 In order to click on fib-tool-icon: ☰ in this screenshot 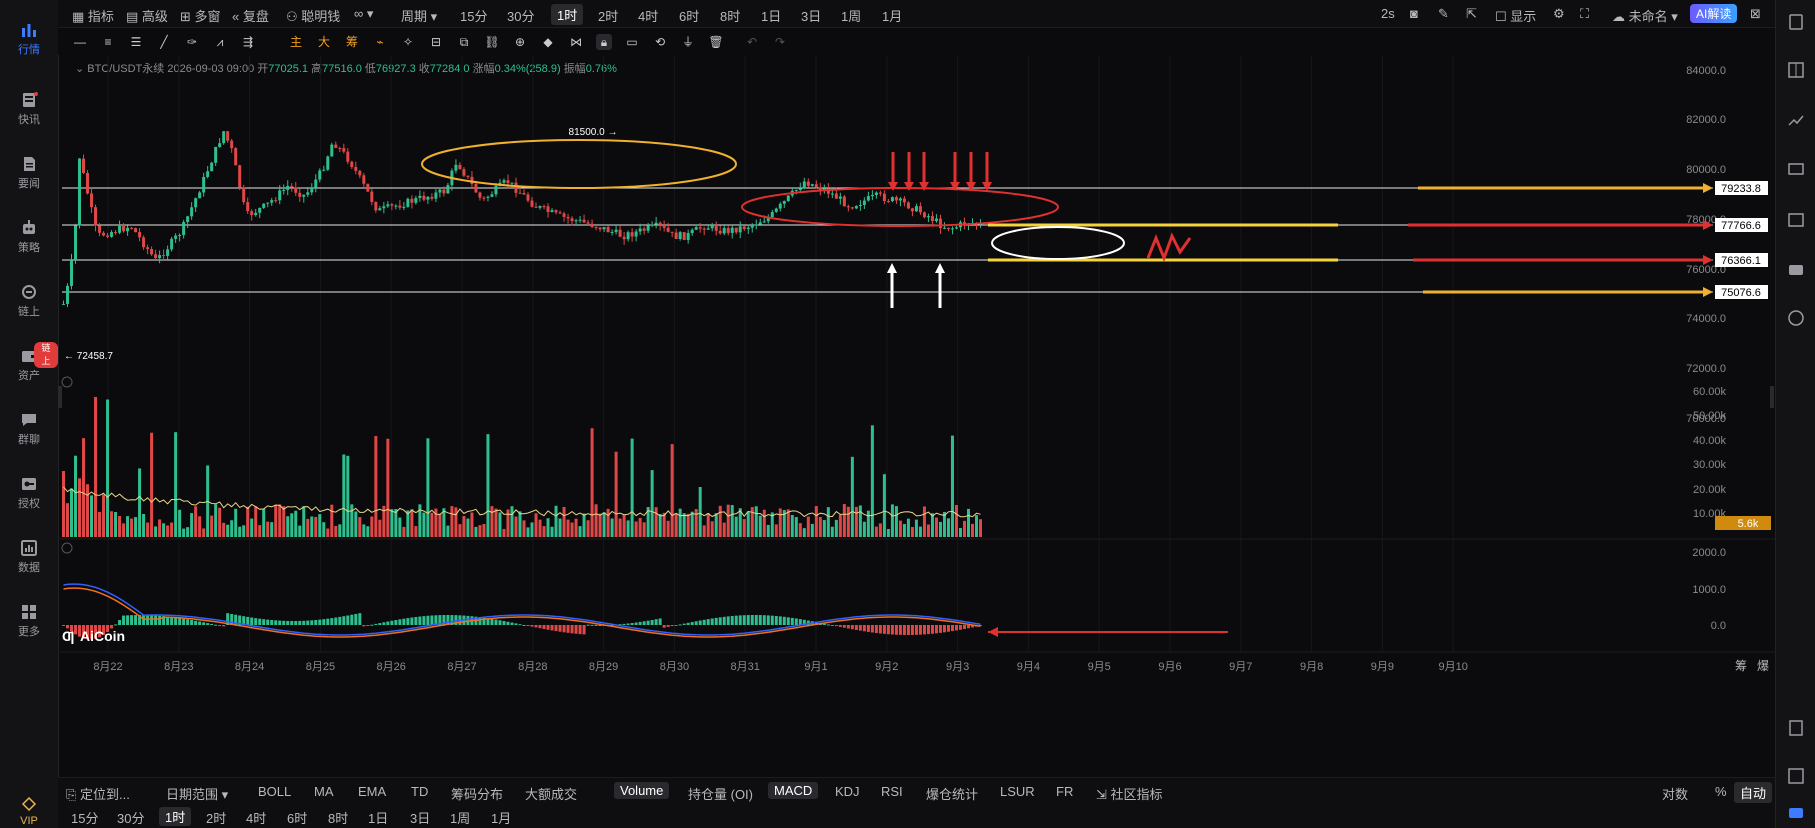, I will do `click(136, 42)`.